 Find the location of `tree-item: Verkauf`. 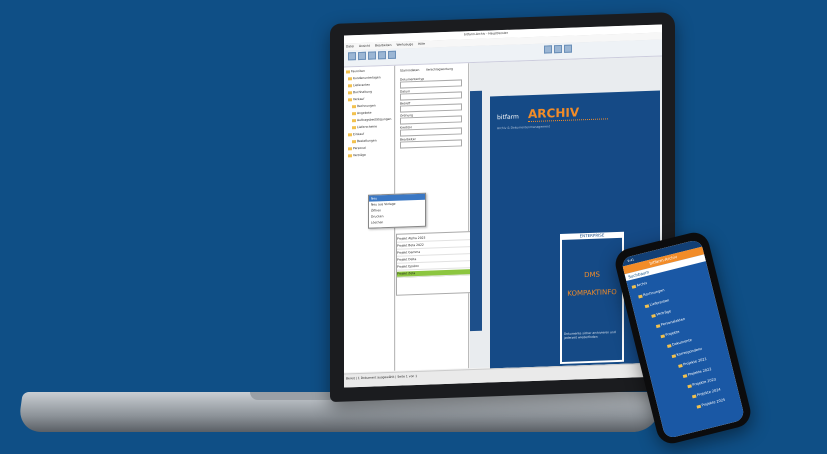

tree-item: Verkauf is located at coordinates (356, 99).